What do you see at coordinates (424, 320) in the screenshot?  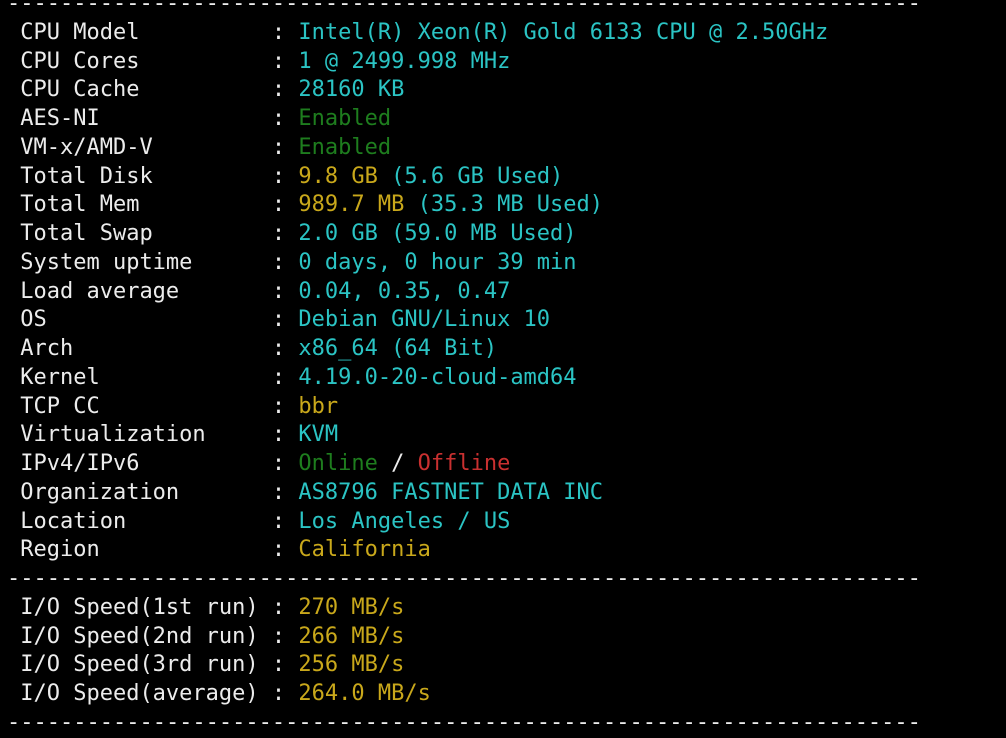 I see `row-value-segment: Debian GNU/Linux 10` at bounding box center [424, 320].